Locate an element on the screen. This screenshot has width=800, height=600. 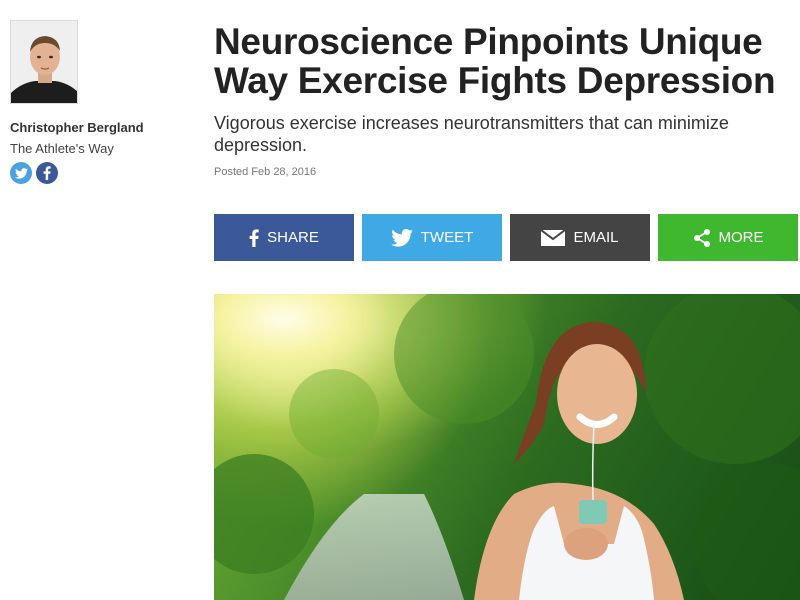
author-sidebar: Christopher Bergland The Athlete's Way is located at coordinates (100, 102).